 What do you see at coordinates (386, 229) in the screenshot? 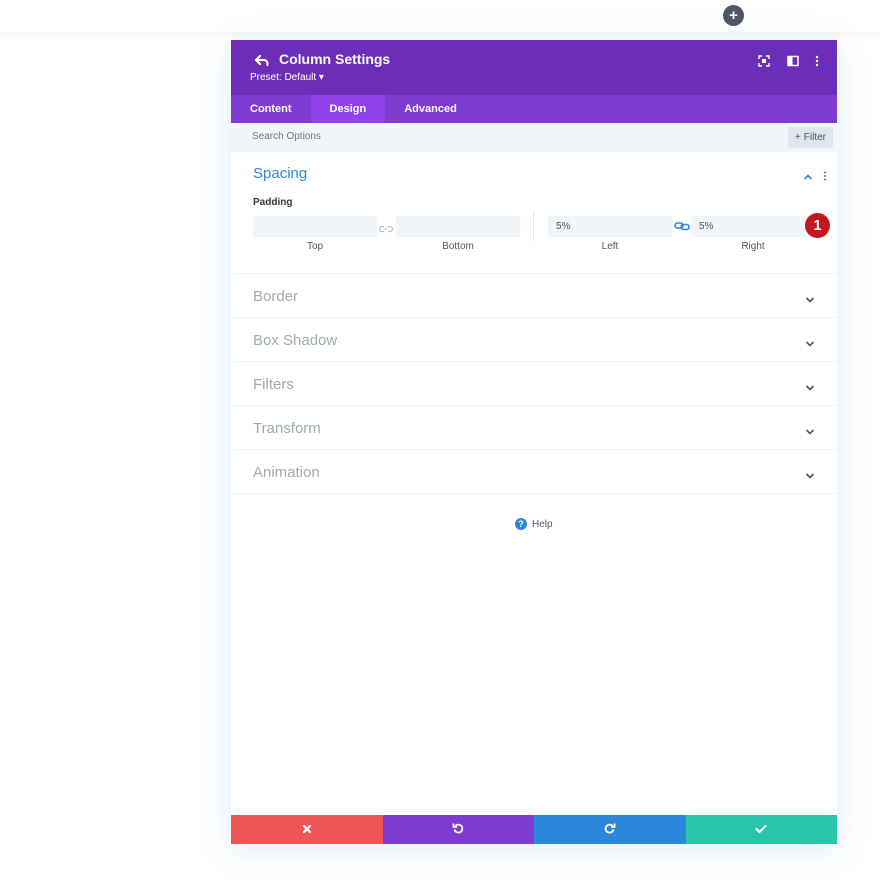
I see `unlinked-chain-icon` at bounding box center [386, 229].